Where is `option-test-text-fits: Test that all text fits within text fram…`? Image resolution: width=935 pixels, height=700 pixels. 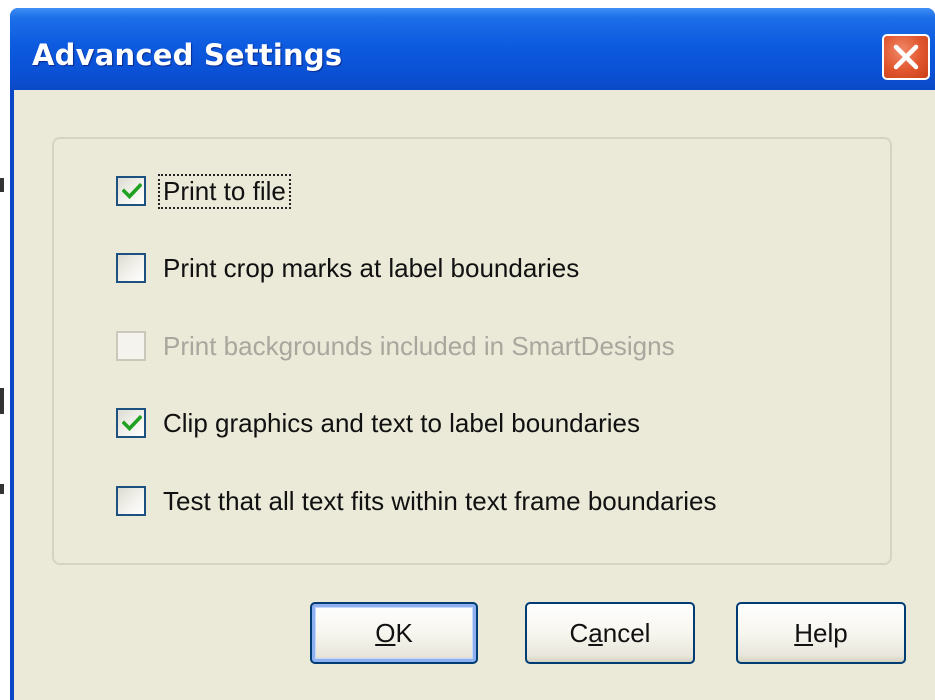
option-test-text-fits: Test that all text fits within text fram… is located at coordinates (417, 501).